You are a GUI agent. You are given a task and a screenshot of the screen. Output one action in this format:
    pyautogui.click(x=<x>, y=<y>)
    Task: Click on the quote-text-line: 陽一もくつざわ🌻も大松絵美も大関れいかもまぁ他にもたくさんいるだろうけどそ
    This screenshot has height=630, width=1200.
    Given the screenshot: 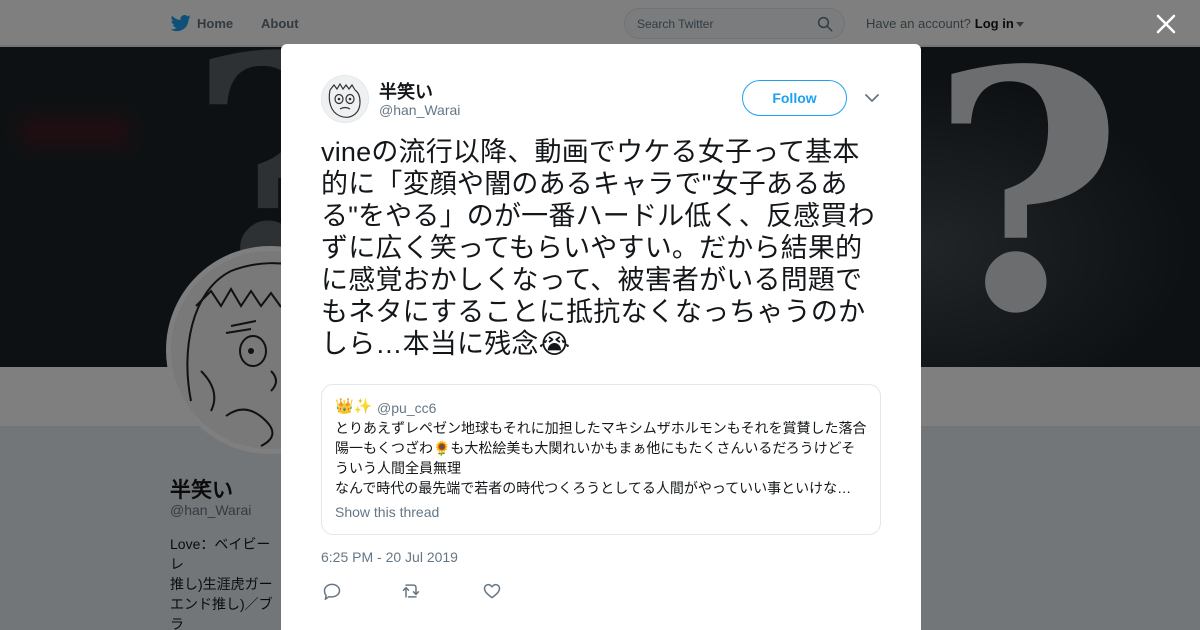 What is the action you would take?
    pyautogui.click(x=595, y=448)
    